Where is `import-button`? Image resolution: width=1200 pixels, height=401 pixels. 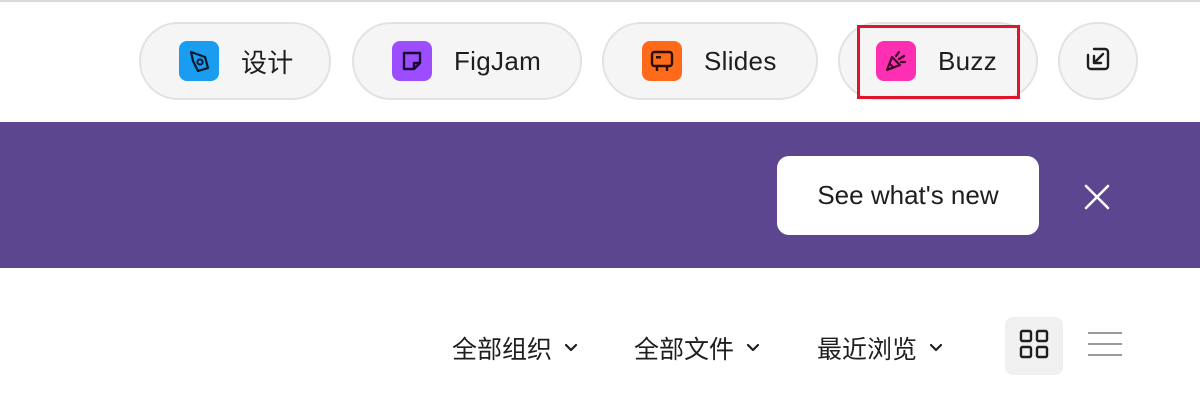 import-button is located at coordinates (1098, 61).